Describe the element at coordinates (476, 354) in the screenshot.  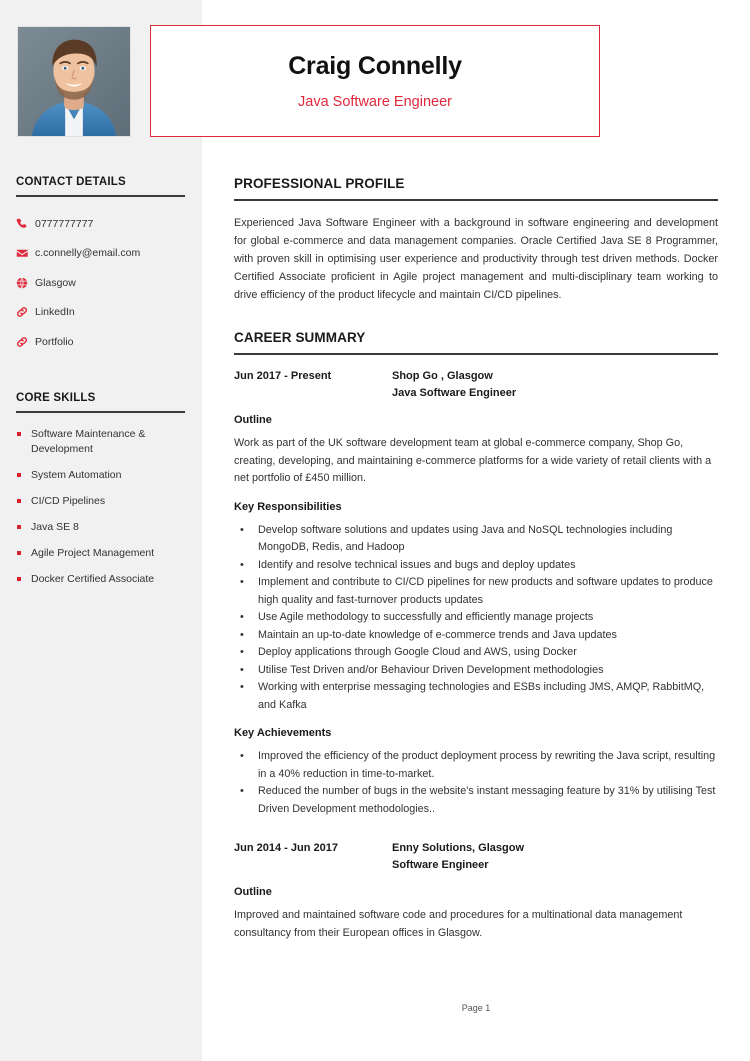
I see `career-summary-rule` at that location.